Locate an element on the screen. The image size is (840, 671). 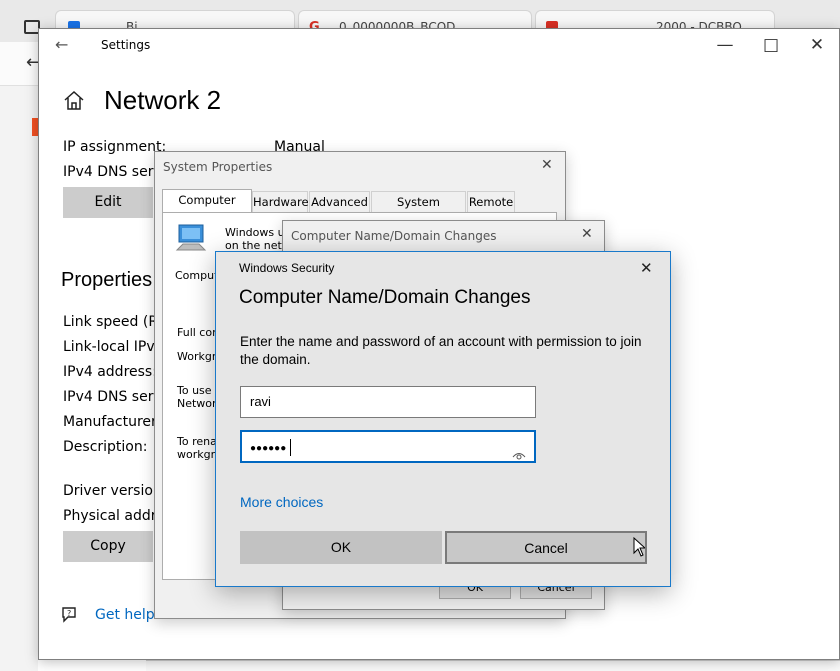
reveal-password-icon is located at coordinates (519, 451).